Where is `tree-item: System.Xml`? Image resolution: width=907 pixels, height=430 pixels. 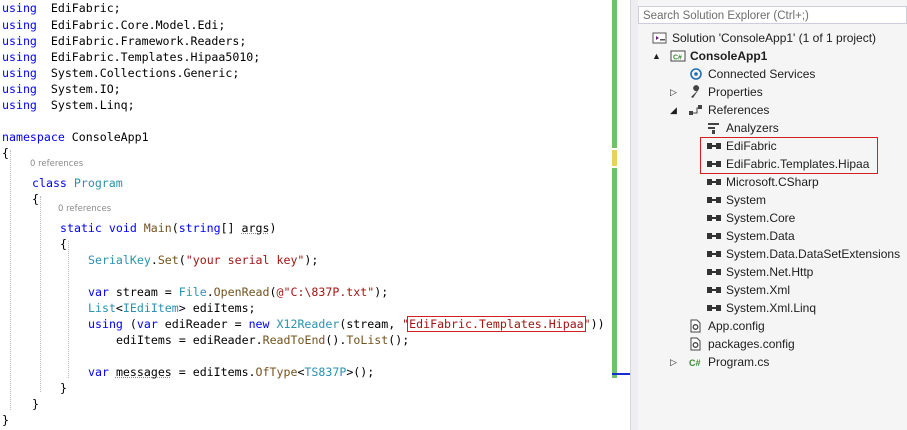
tree-item: System.Xml is located at coordinates (748, 290).